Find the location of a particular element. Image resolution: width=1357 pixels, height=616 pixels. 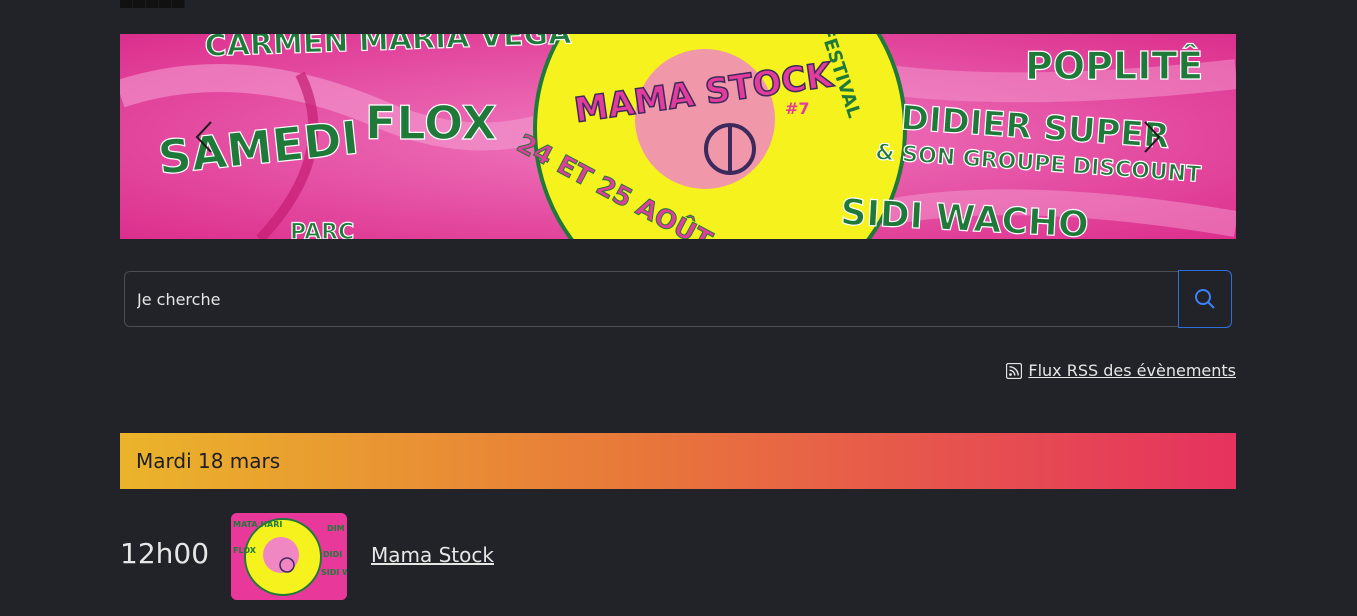

agenda-date-header: Mardi 18 mars is located at coordinates (678, 461).